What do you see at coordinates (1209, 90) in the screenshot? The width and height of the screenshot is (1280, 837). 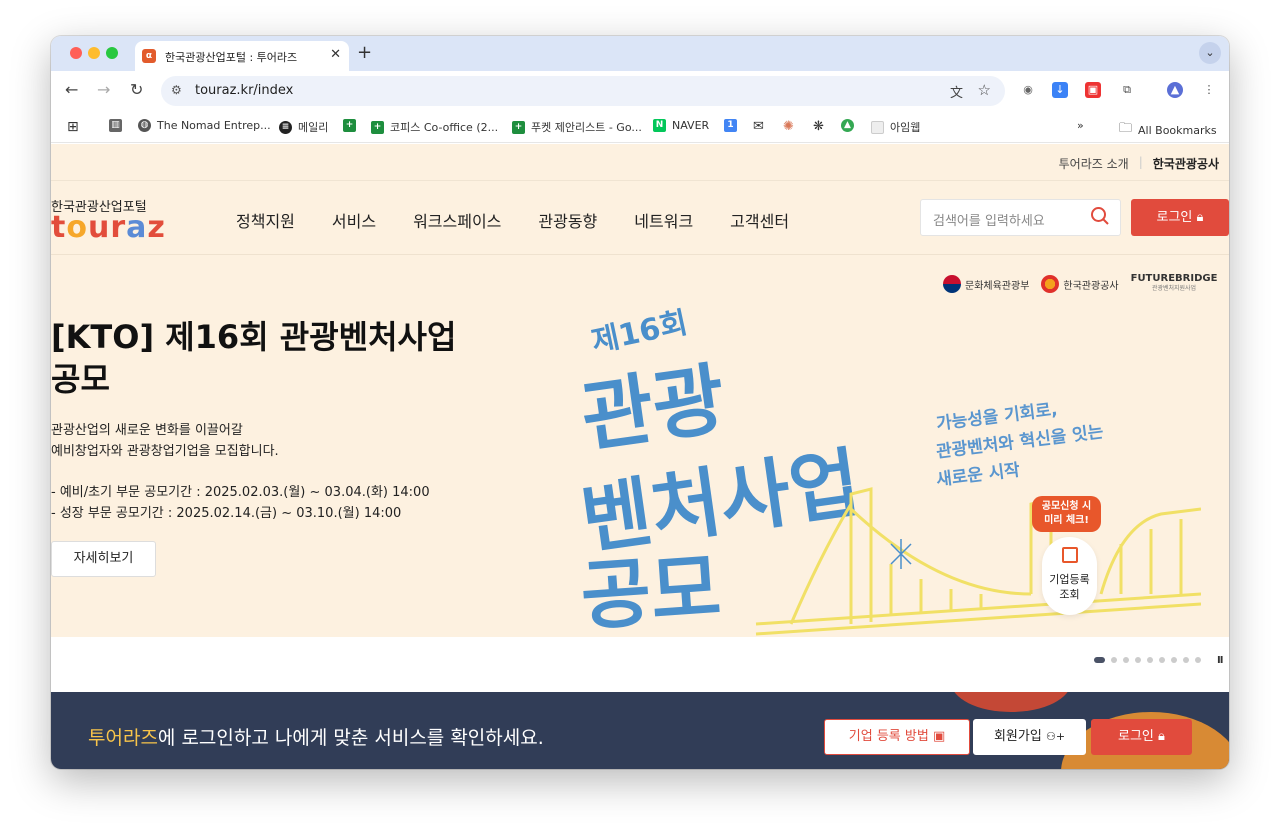 I see `more-menu-icon: ⋮` at bounding box center [1209, 90].